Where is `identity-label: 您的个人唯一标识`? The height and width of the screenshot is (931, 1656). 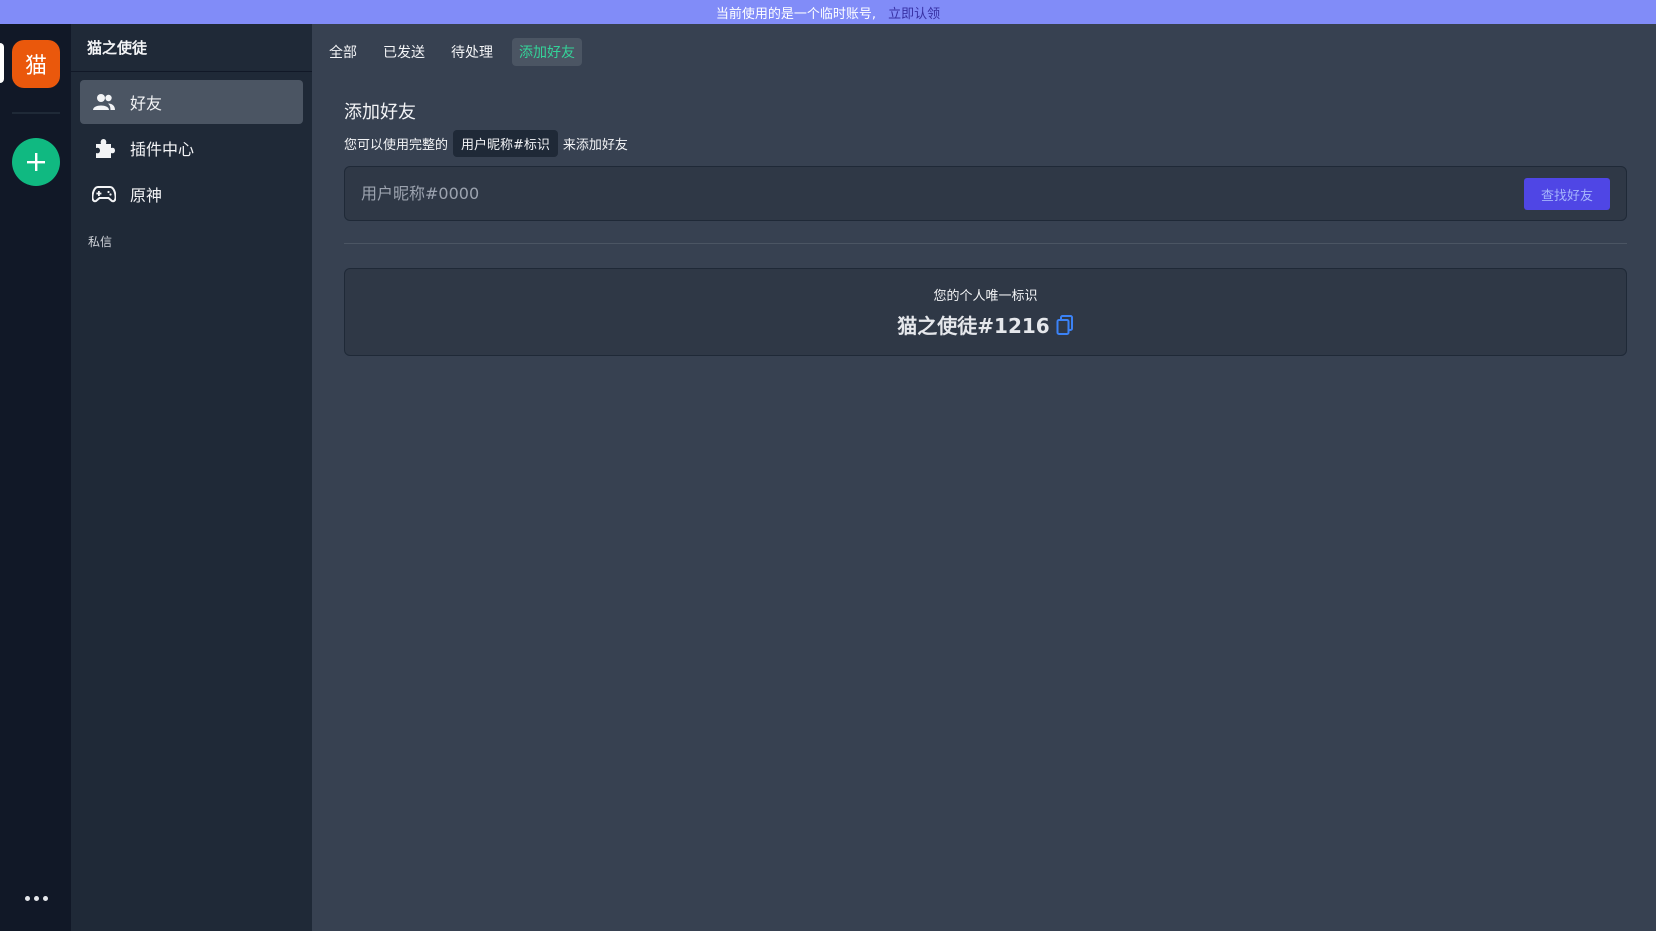 identity-label: 您的个人唯一标识 is located at coordinates (985, 296).